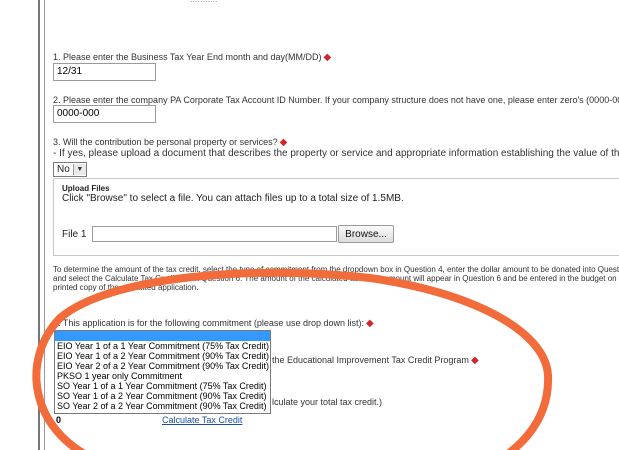 The width and height of the screenshot is (619, 450). Describe the element at coordinates (74, 234) in the screenshot. I see `file-1-label: File 1` at that location.